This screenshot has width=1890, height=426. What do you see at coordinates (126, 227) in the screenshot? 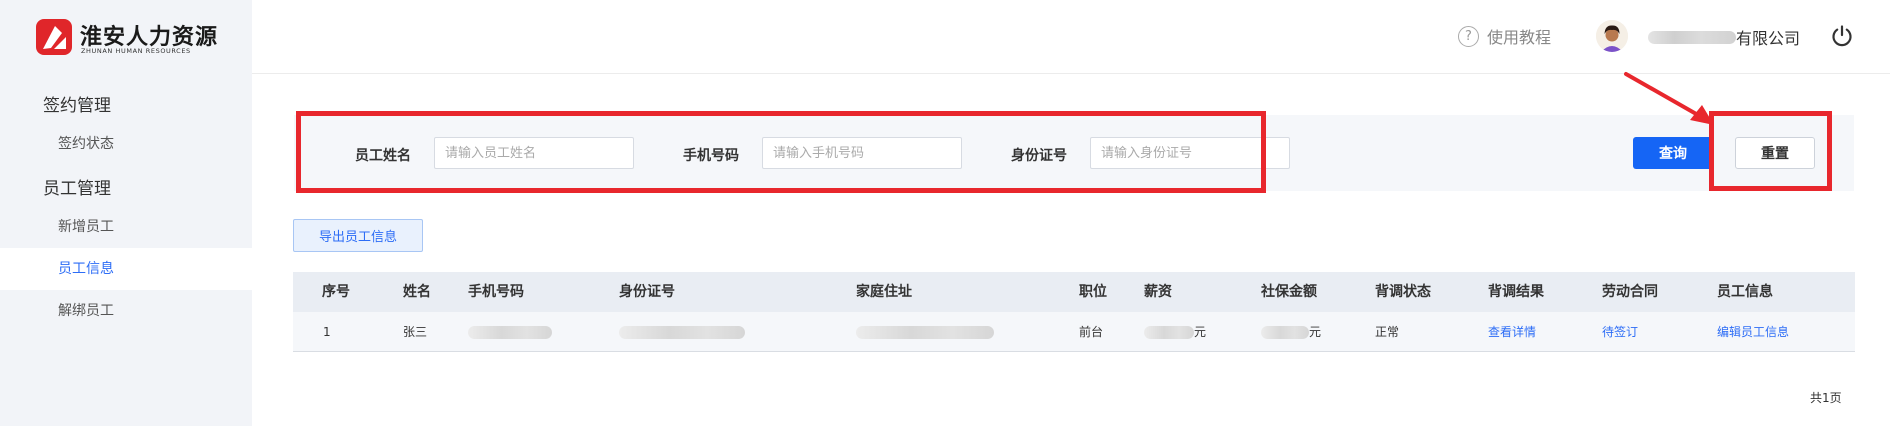
I see `sidebar-item-add-employee: 新增员工` at bounding box center [126, 227].